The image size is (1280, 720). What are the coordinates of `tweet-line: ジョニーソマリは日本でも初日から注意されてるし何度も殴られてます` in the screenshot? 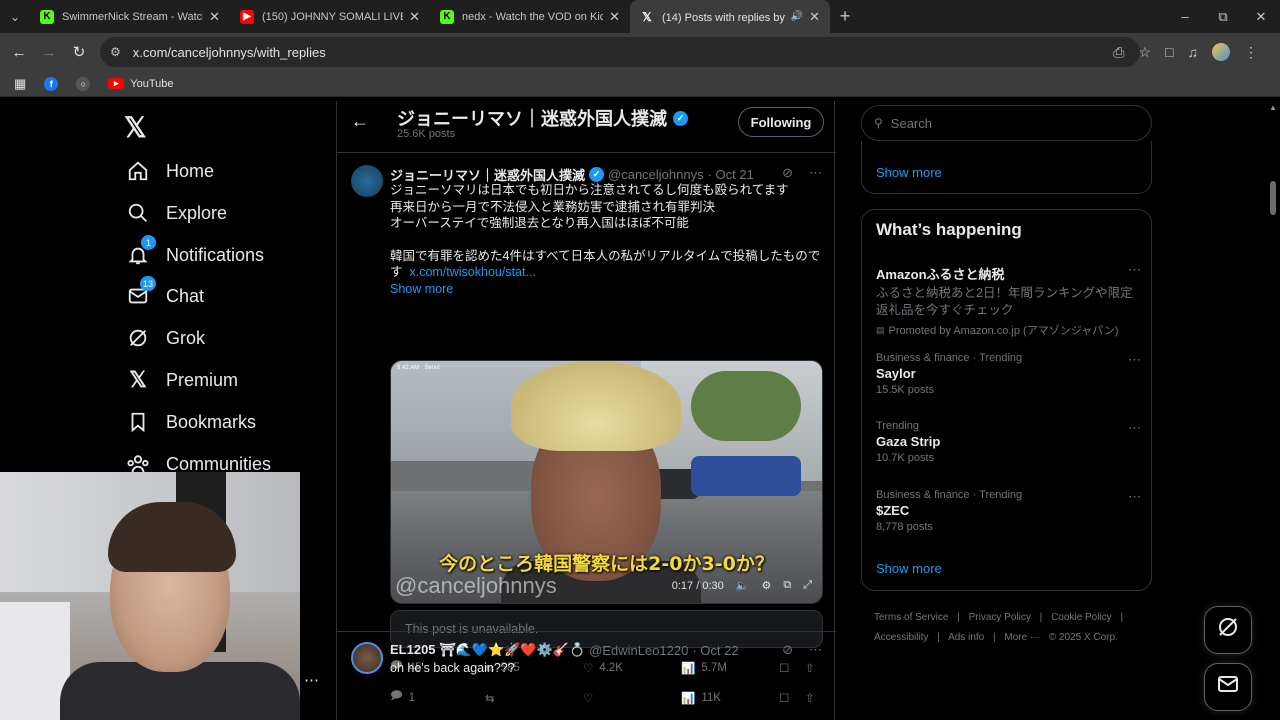 It's located at (589, 190).